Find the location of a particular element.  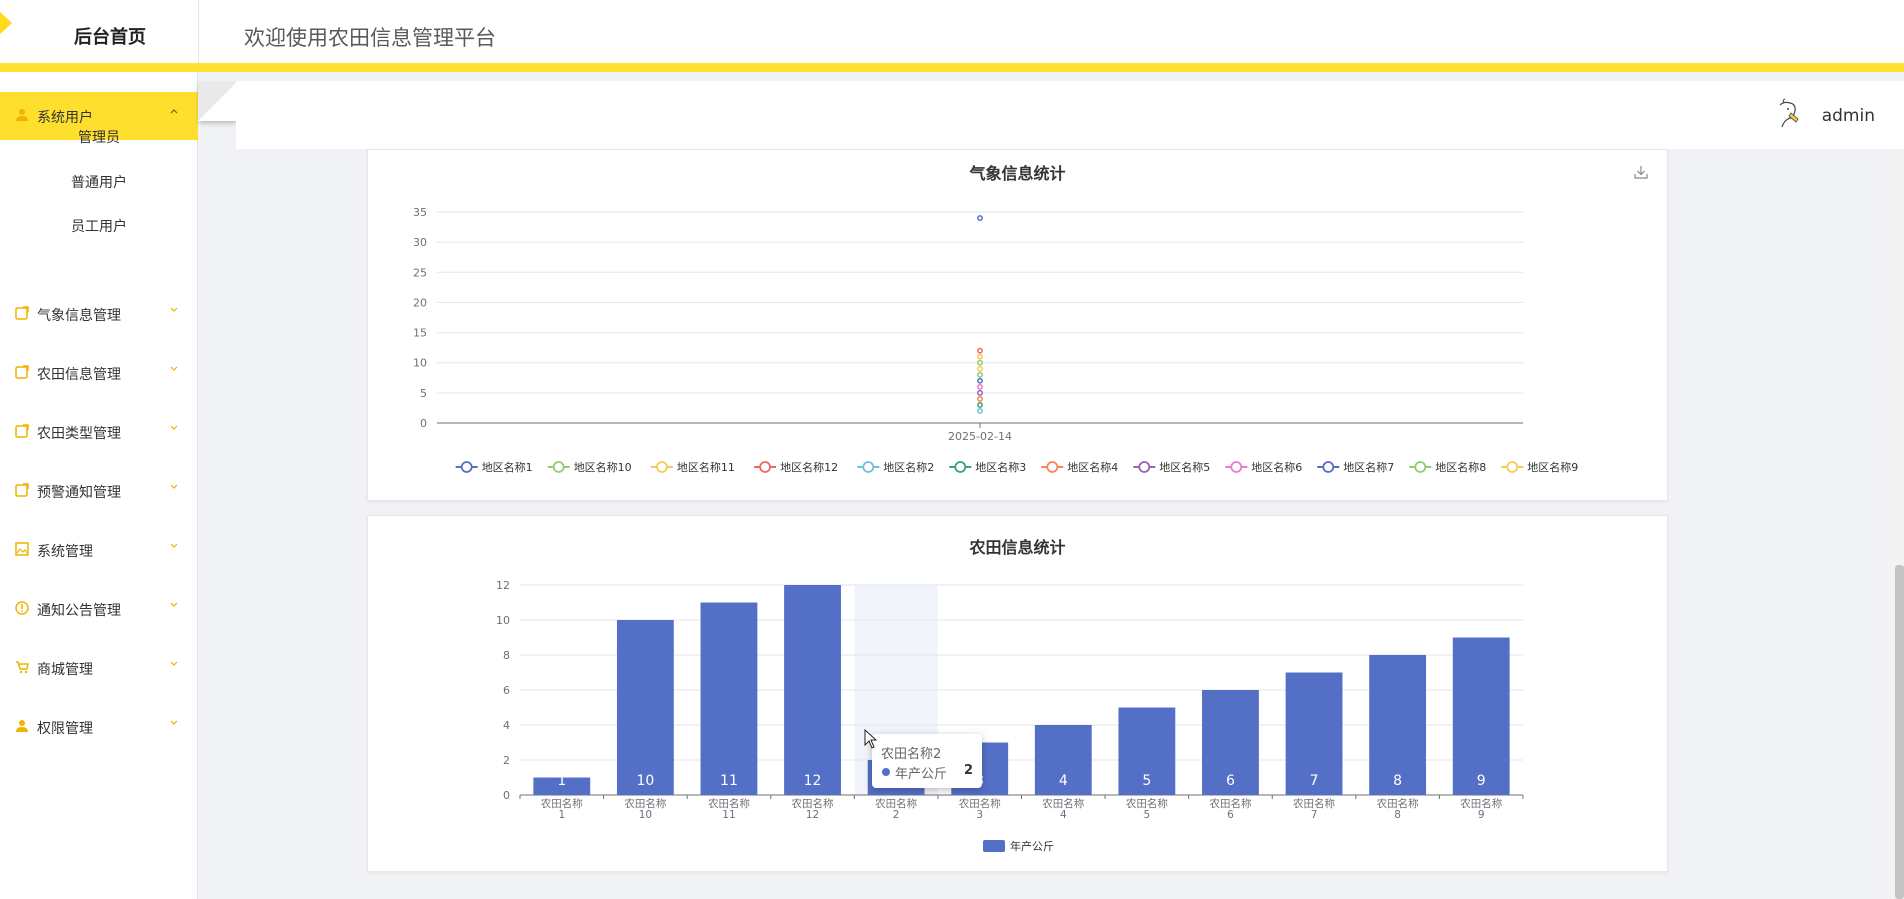

chart-tooltip: 农田名称2 年产公斤 2 is located at coordinates (927, 761).